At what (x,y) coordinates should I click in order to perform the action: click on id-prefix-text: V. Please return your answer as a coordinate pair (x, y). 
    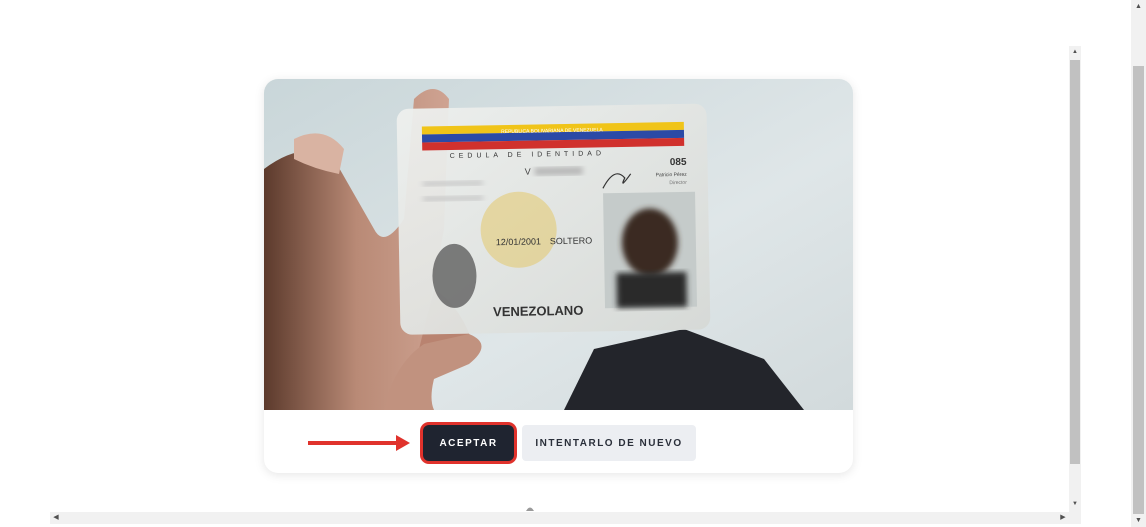
    Looking at the image, I should click on (528, 172).